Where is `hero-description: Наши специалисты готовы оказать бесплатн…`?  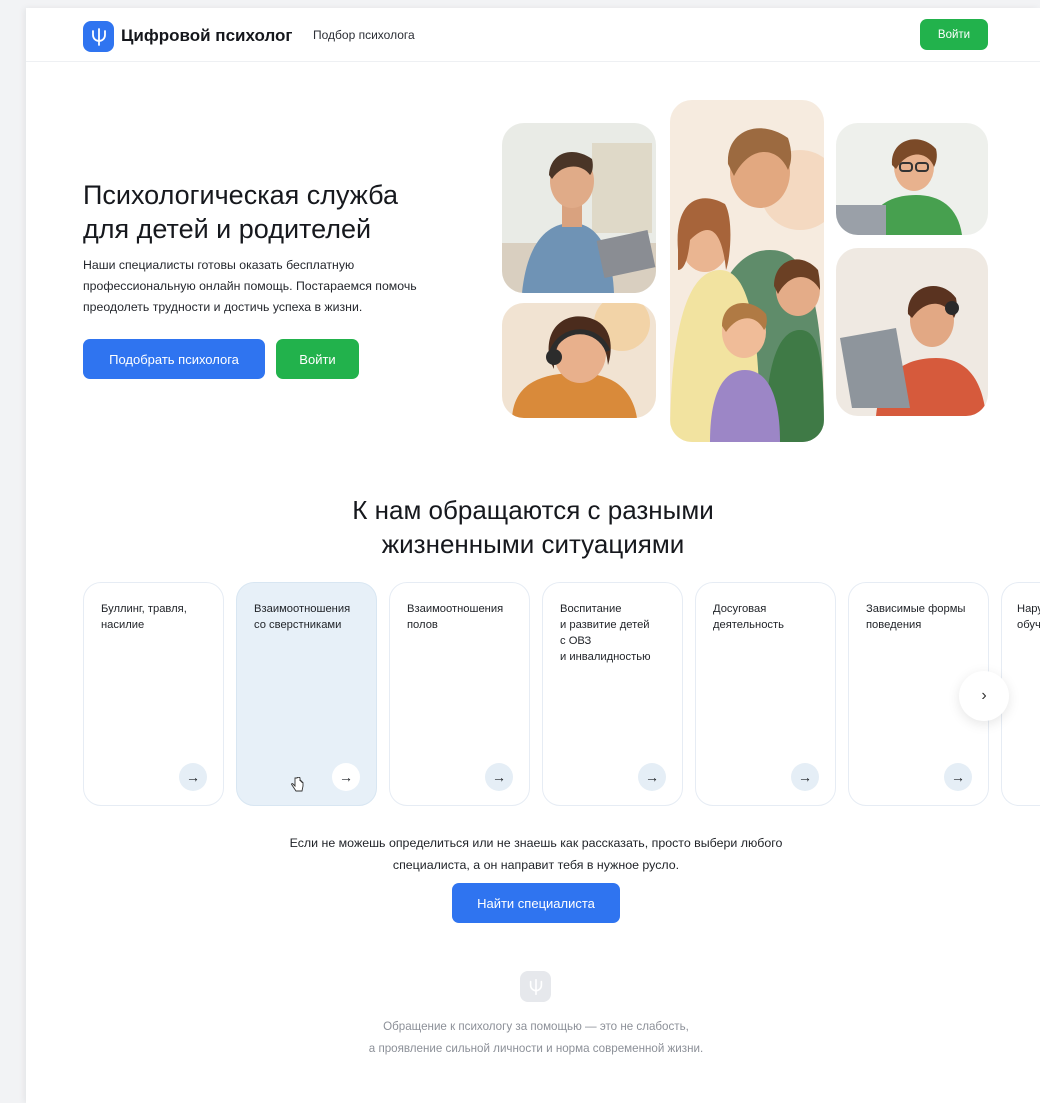
hero-description: Наши специалисты готовы оказать бесплатн… is located at coordinates (273, 286).